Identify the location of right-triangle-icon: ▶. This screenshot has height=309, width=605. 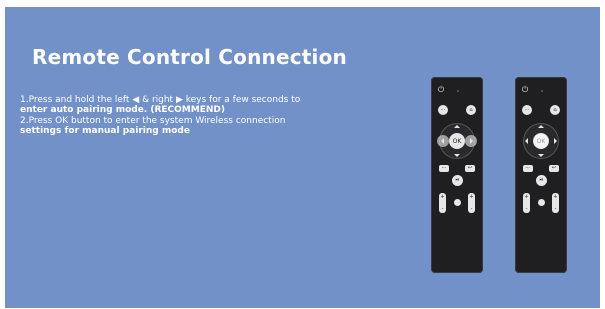
(179, 100).